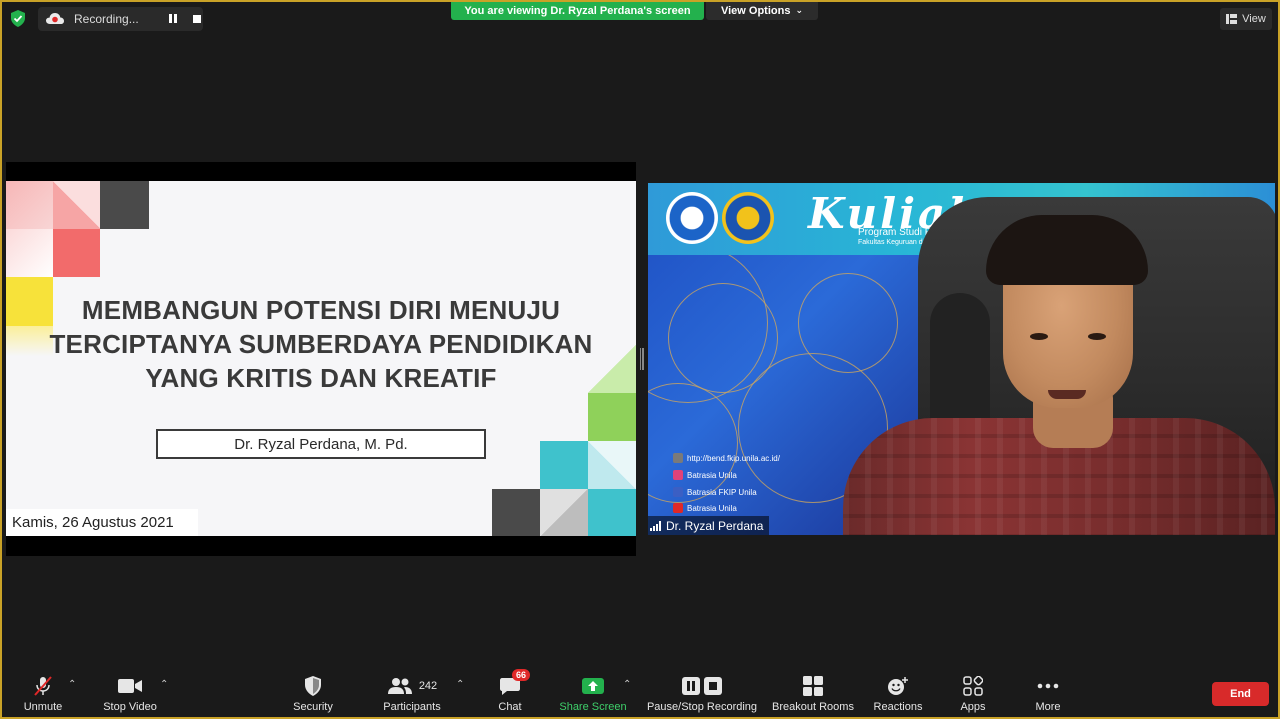 Image resolution: width=1280 pixels, height=719 pixels. What do you see at coordinates (1048, 686) in the screenshot?
I see `more-dots-icon` at bounding box center [1048, 686].